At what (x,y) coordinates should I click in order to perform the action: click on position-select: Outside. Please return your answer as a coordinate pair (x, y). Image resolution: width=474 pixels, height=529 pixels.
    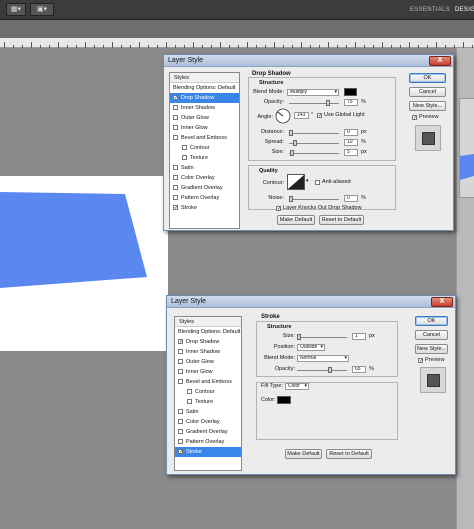
    Looking at the image, I should click on (311, 347).